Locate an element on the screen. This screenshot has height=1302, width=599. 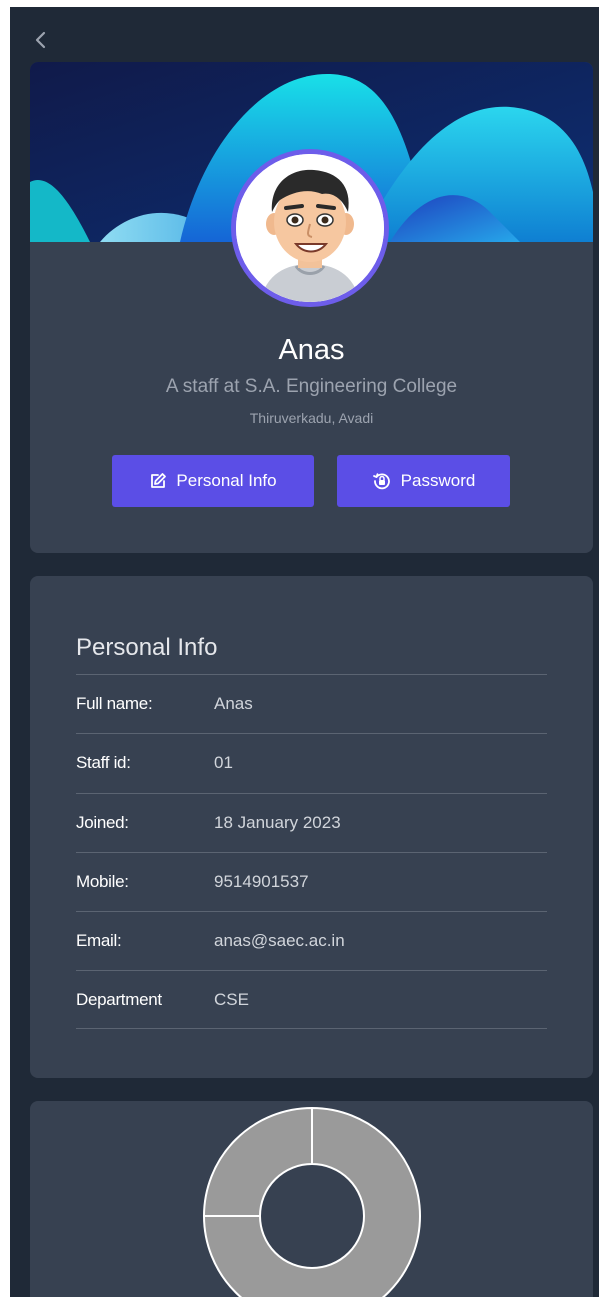
personal-info-title: Personal Info is located at coordinates (147, 647).